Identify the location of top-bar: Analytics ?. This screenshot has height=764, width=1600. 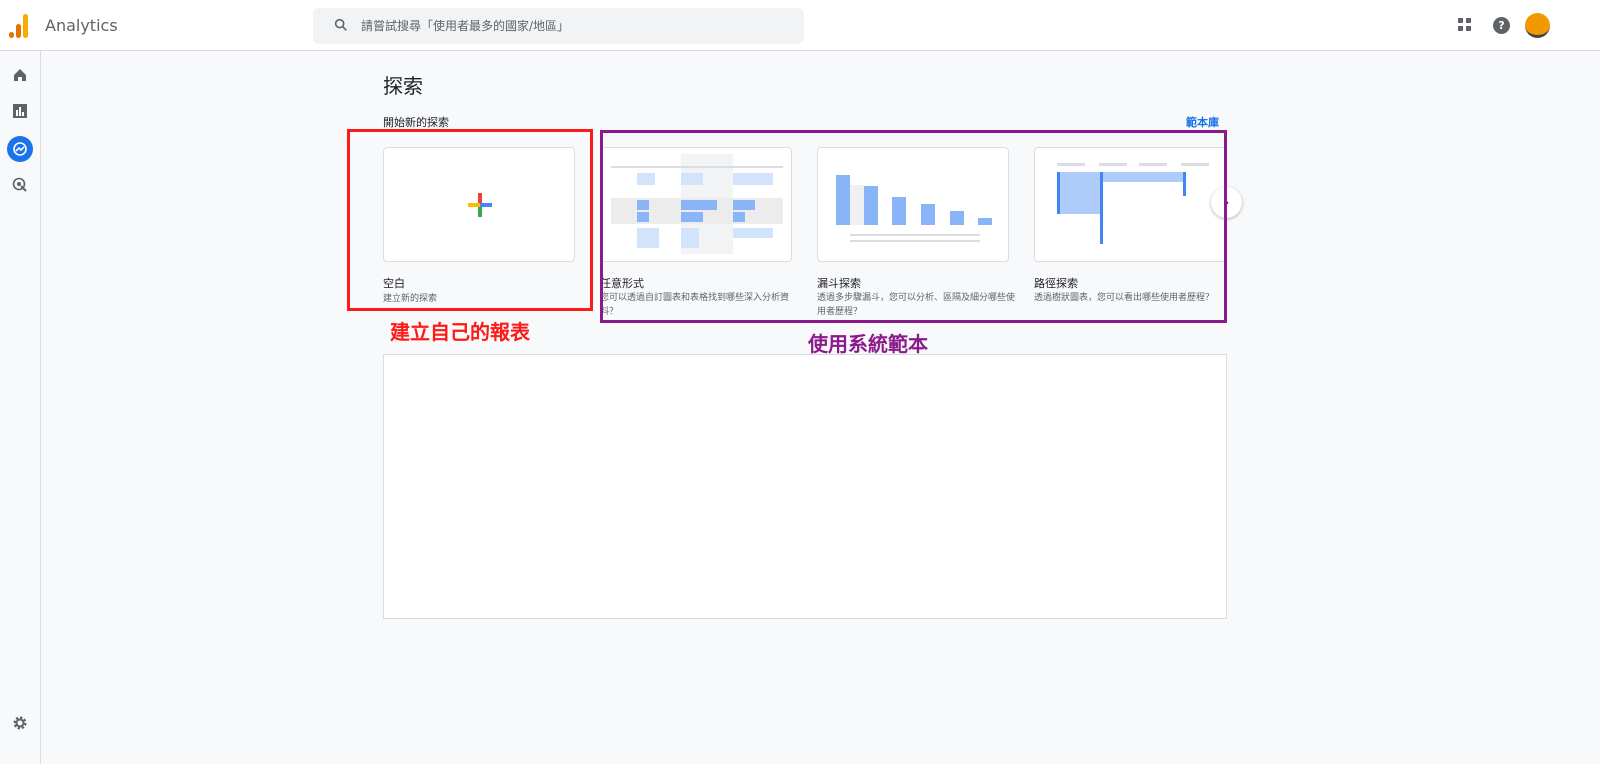
(800, 25).